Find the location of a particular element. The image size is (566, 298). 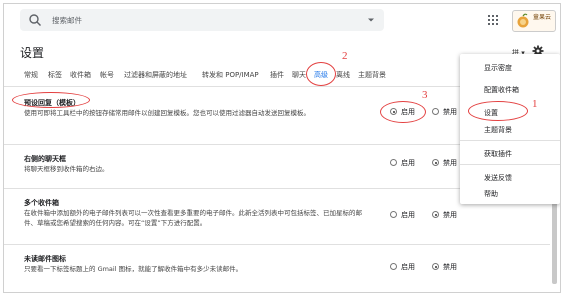

unread-icon-enable-label: 启用 is located at coordinates (408, 267).